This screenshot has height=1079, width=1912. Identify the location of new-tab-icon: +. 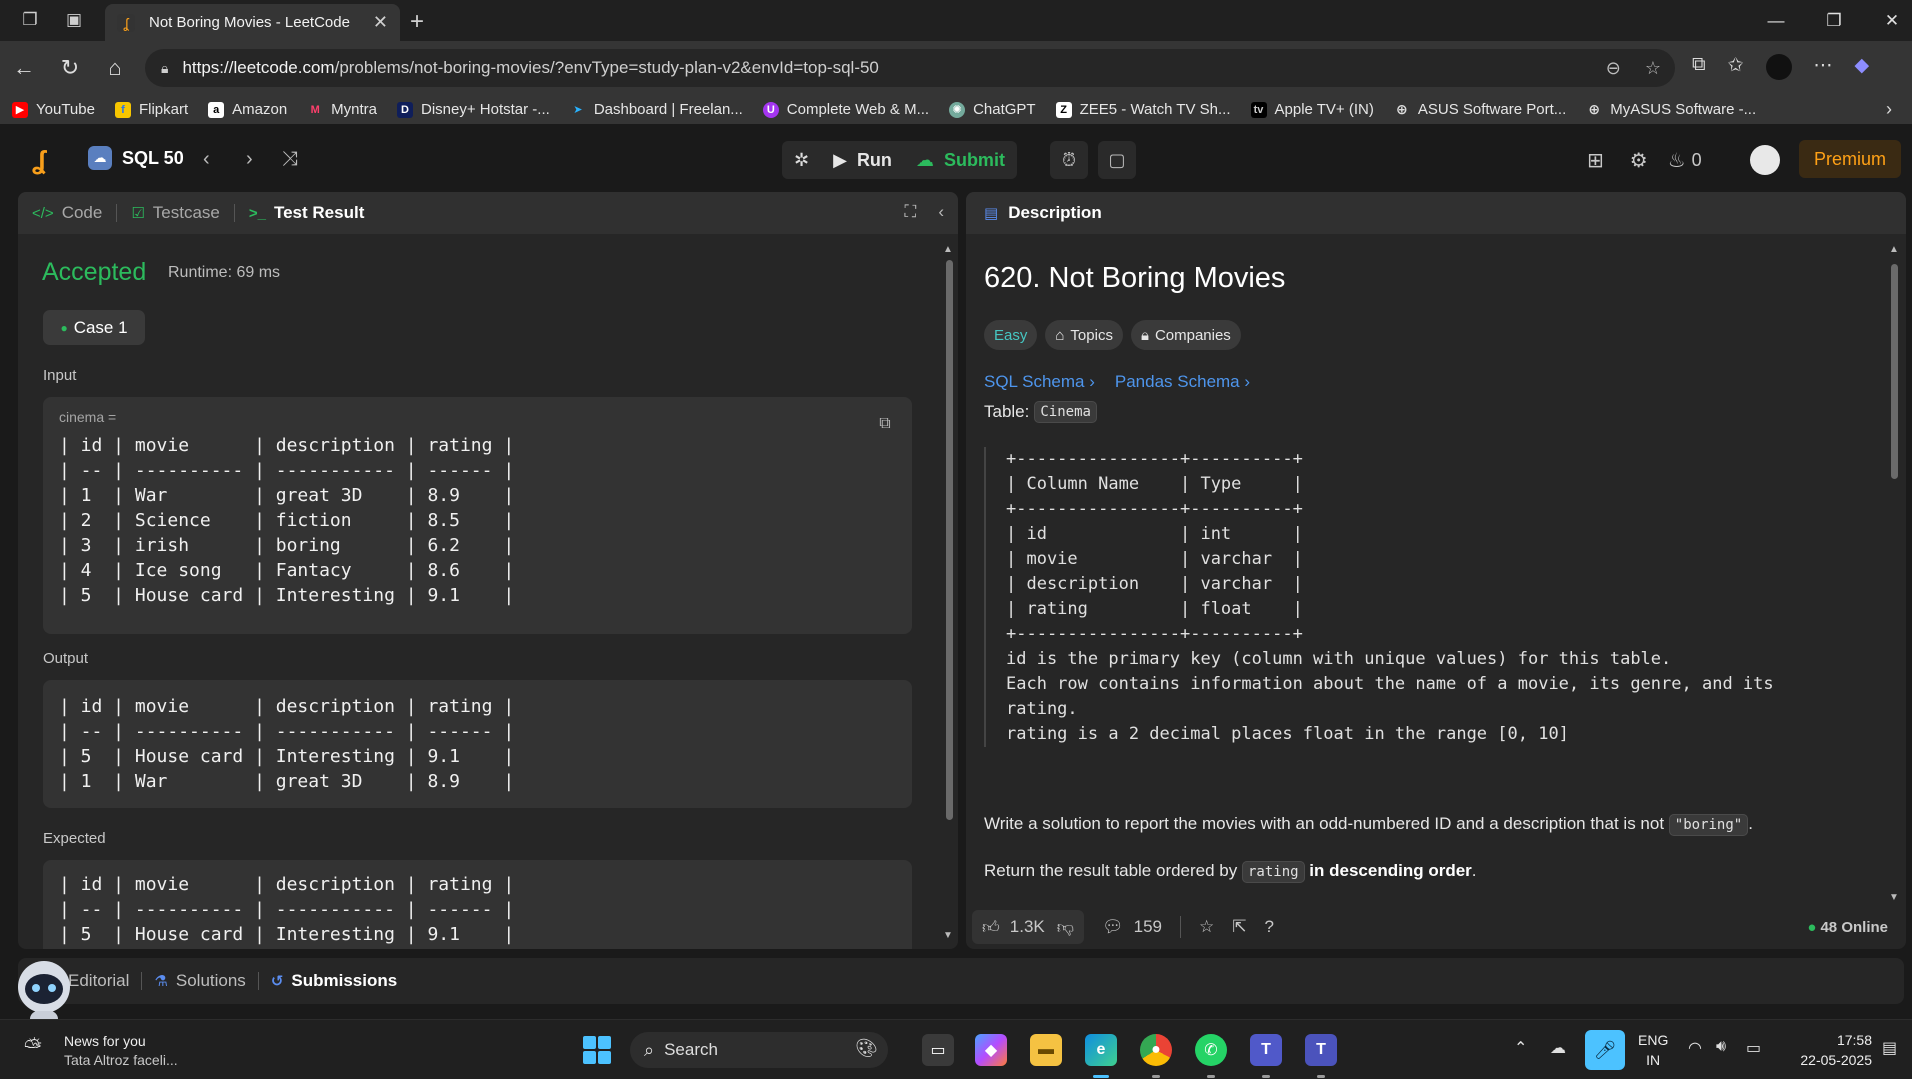
(417, 22).